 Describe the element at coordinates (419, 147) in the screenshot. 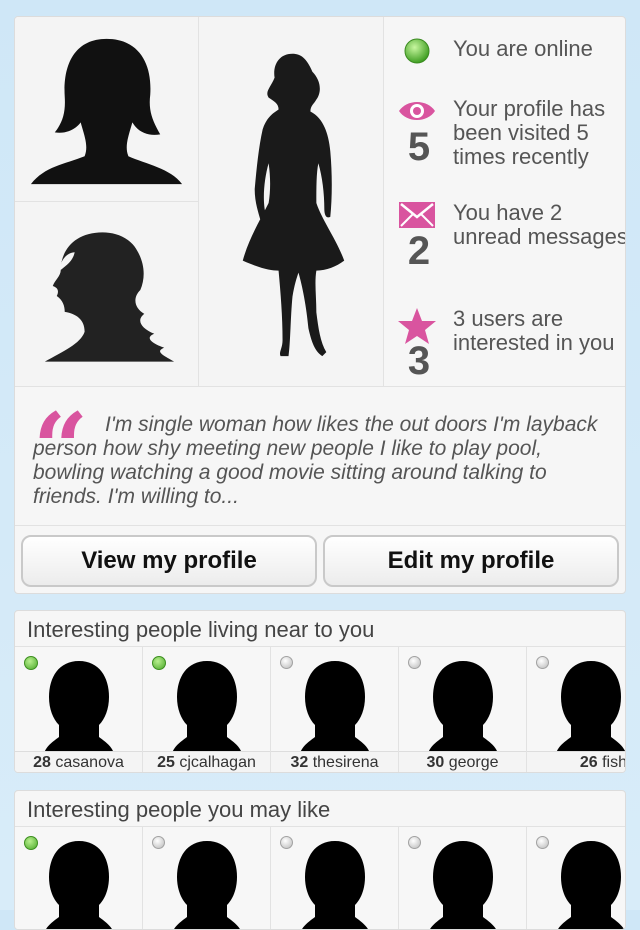

I see `visits-count: 5` at that location.